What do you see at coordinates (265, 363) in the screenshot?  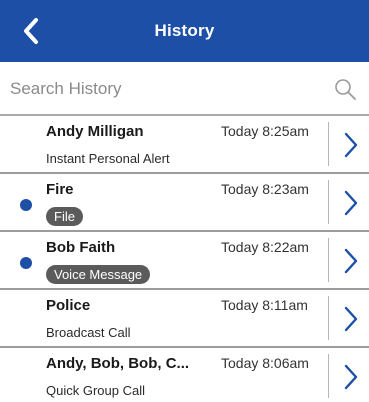 I see `history-row-time: Today 8:06am` at bounding box center [265, 363].